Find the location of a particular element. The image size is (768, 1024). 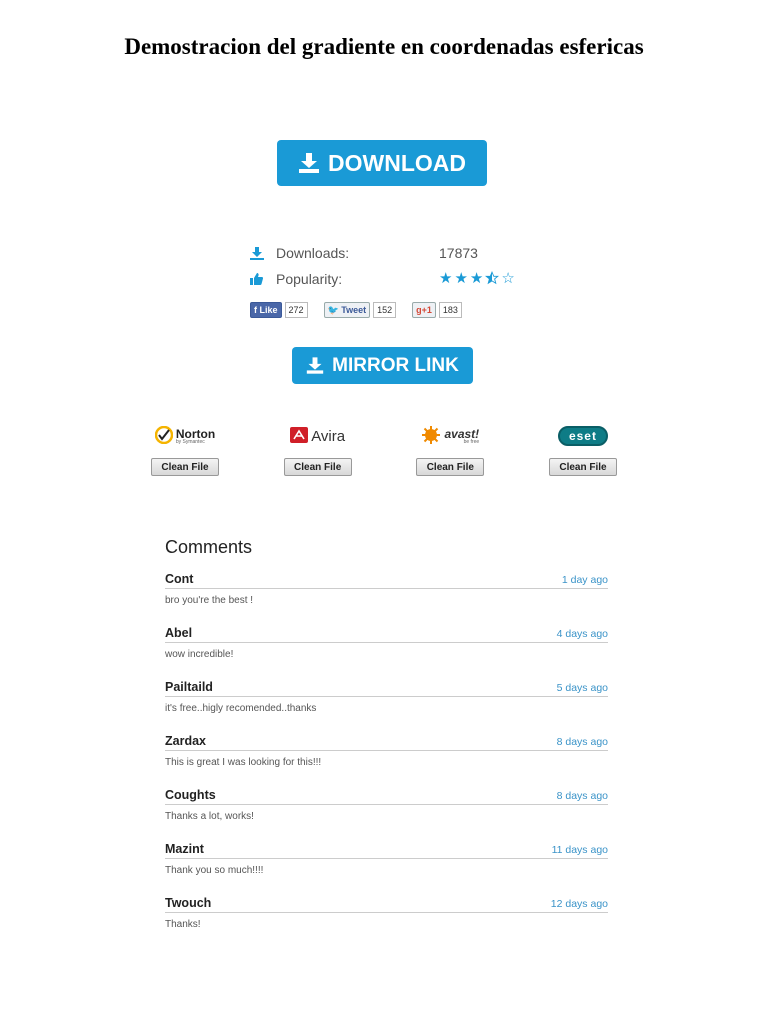

downloads-row: Downloads: 17873 is located at coordinates (390, 253).